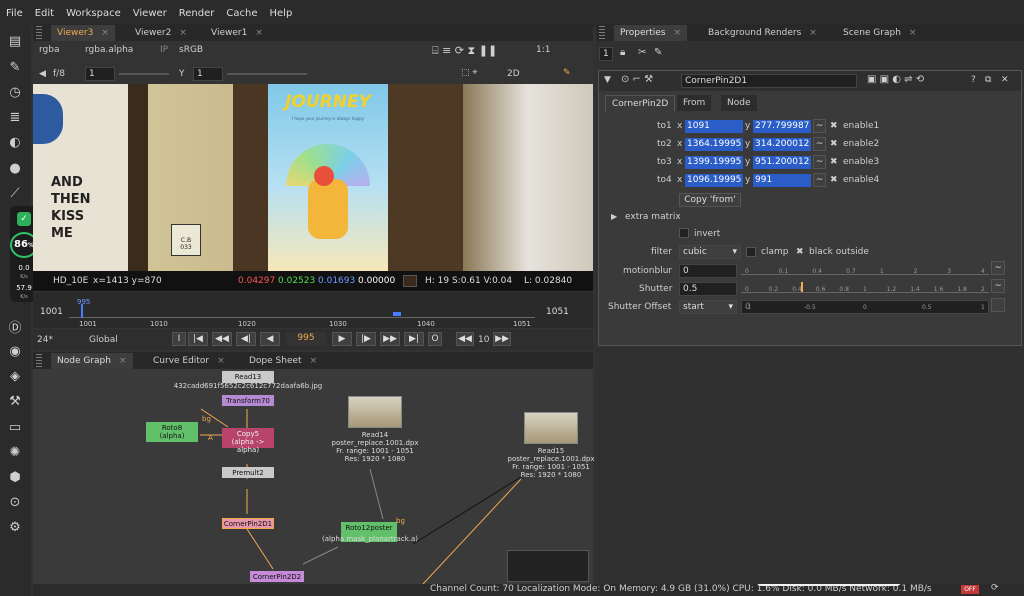  Describe the element at coordinates (465, 339) in the screenshot. I see `skip-back-button: ◀◀` at that location.